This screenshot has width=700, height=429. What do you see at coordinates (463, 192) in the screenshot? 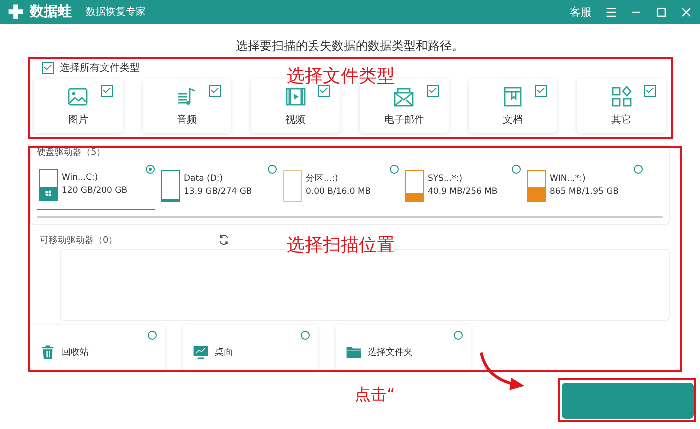
I see `drive-usage: 40.9 MB/256 MB` at bounding box center [463, 192].